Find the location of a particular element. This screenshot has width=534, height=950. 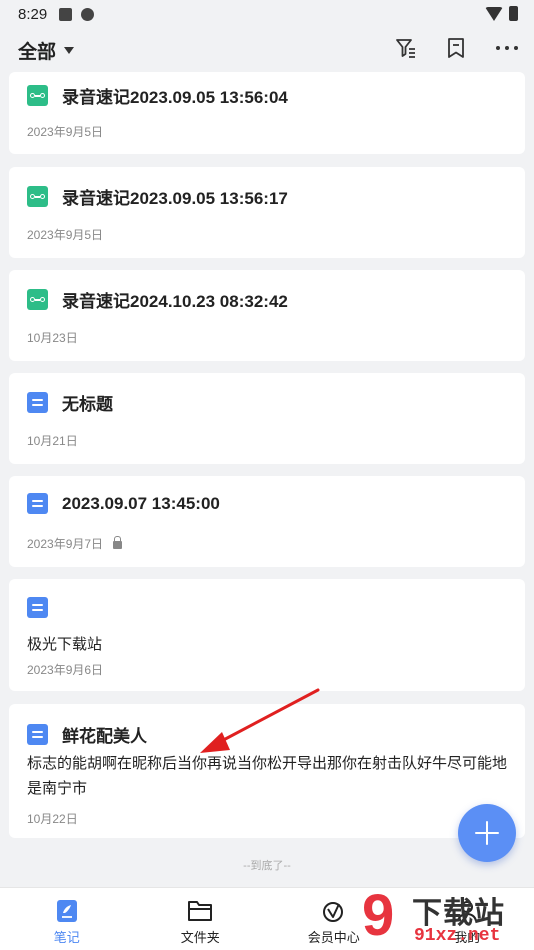

more-icon is located at coordinates (507, 48).